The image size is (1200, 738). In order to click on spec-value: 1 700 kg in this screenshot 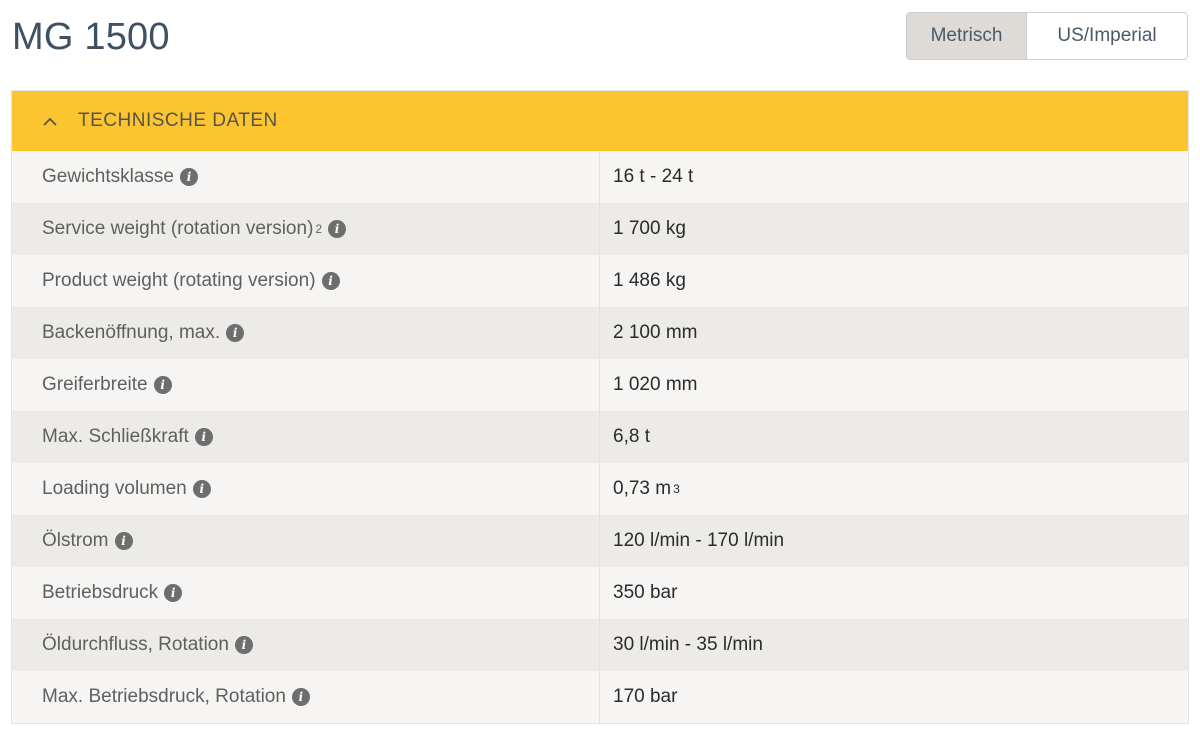, I will do `click(649, 228)`.